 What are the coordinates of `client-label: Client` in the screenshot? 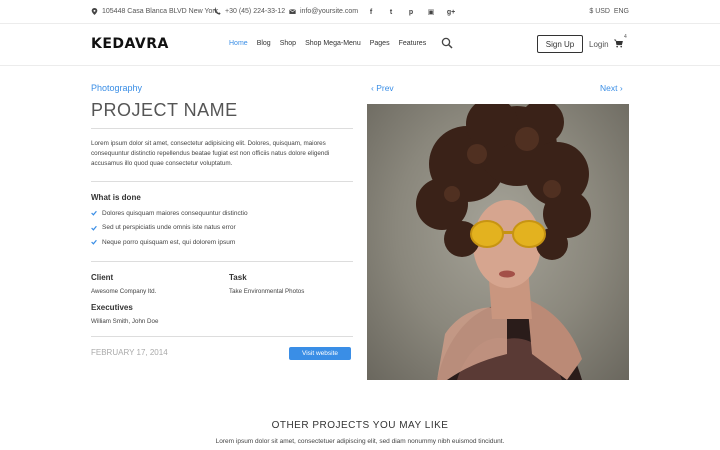 It's located at (102, 277).